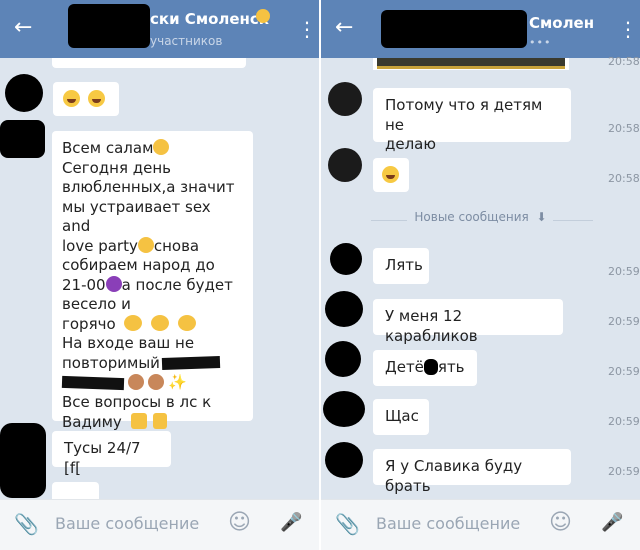  Describe the element at coordinates (471, 217) in the screenshot. I see `new-messages-label: Новые сообщения` at that location.